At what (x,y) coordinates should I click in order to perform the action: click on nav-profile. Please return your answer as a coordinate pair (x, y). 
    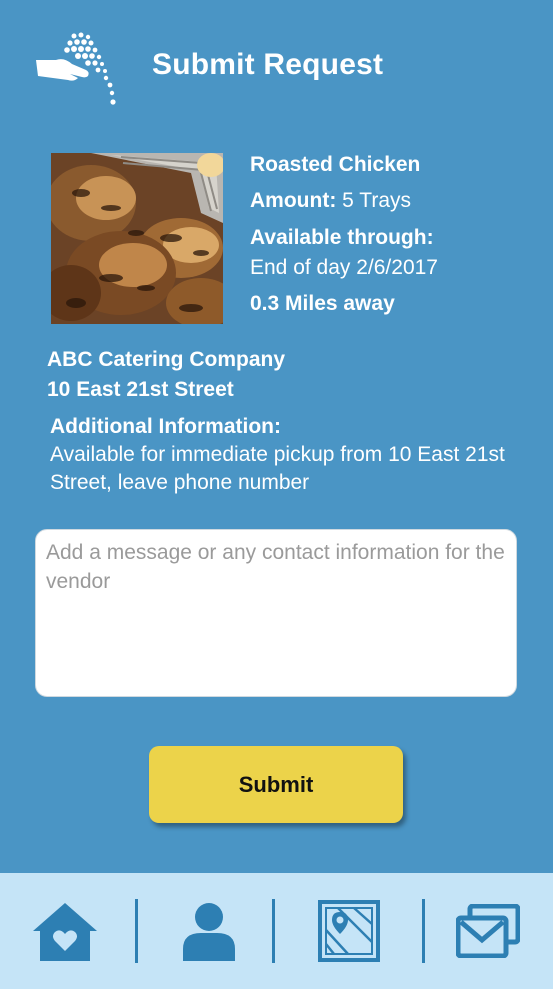
    Looking at the image, I should click on (209, 931).